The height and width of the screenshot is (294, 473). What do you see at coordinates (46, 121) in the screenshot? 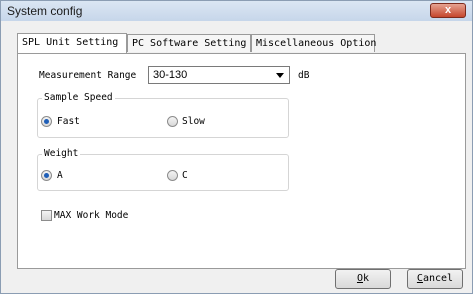
I see `fast-radio` at bounding box center [46, 121].